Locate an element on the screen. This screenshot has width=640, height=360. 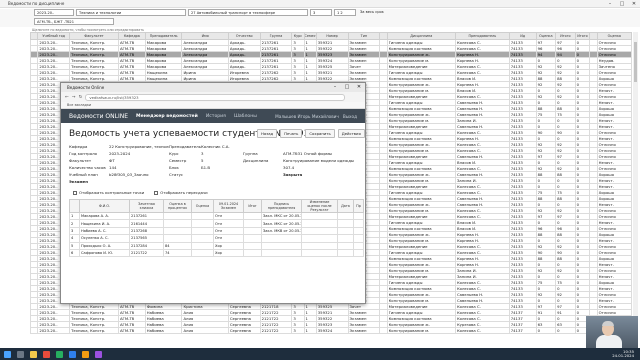
grades-column-header: Ф.И.О. is located at coordinates (104, 206).